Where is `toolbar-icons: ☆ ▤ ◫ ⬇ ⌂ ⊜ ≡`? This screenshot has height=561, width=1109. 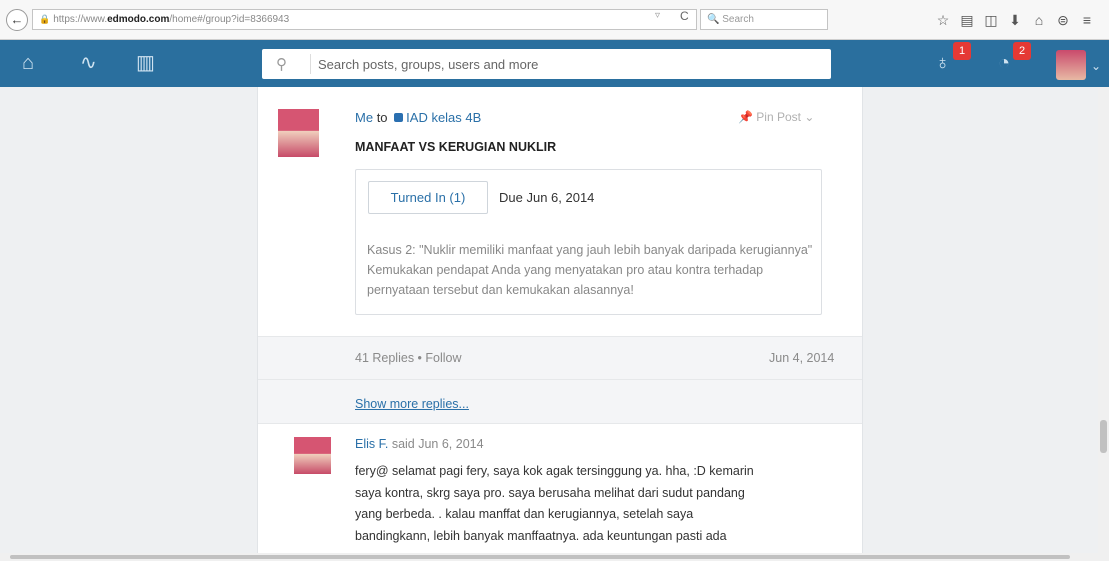
toolbar-icons: ☆ ▤ ◫ ⬇ ⌂ ⊜ ≡ is located at coordinates (1015, 20).